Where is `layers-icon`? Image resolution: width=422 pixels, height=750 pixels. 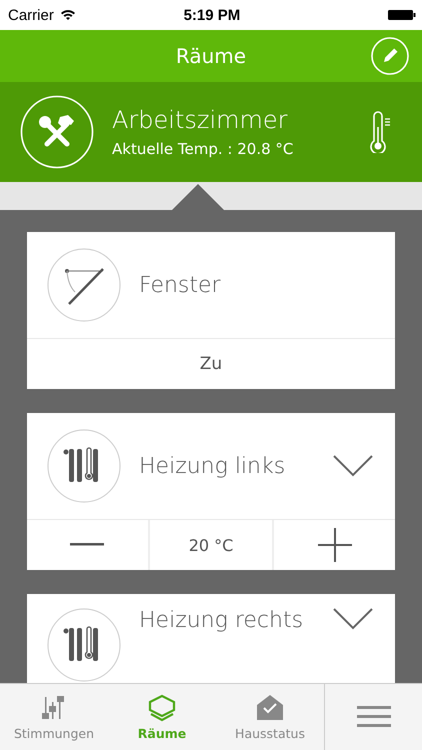 layers-icon is located at coordinates (162, 708).